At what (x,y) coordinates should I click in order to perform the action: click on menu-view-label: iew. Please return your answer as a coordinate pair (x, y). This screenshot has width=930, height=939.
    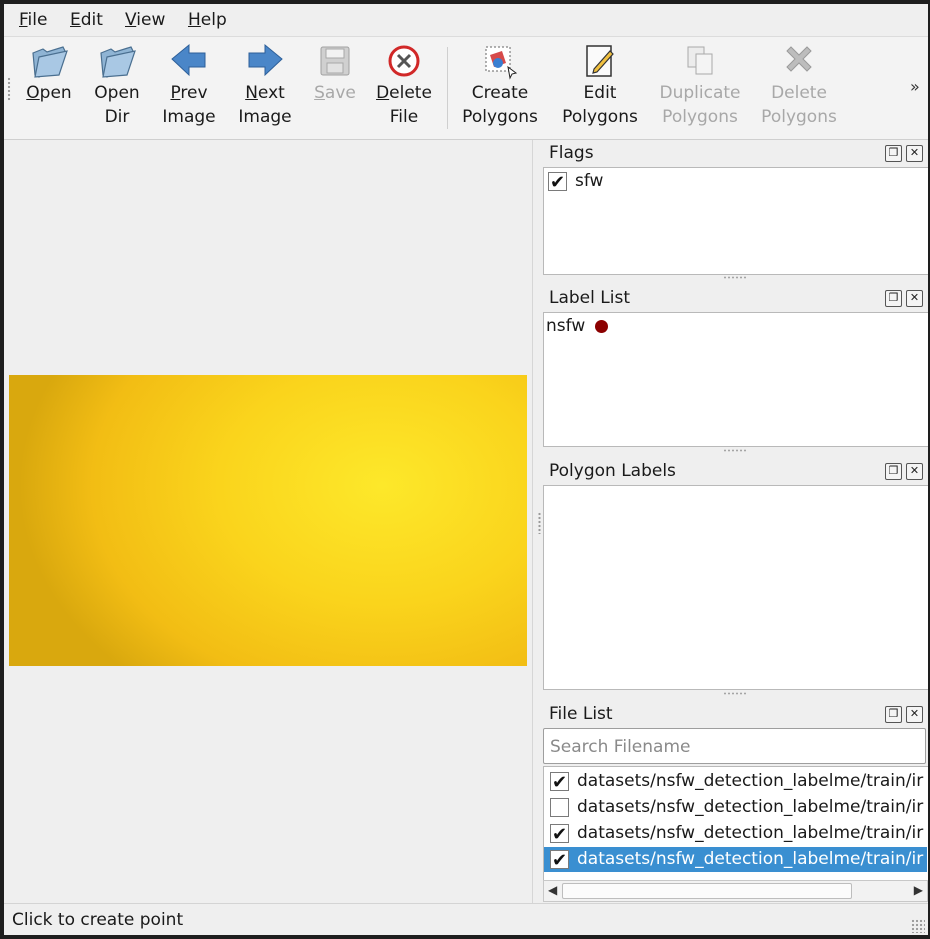
    Looking at the image, I should click on (151, 20).